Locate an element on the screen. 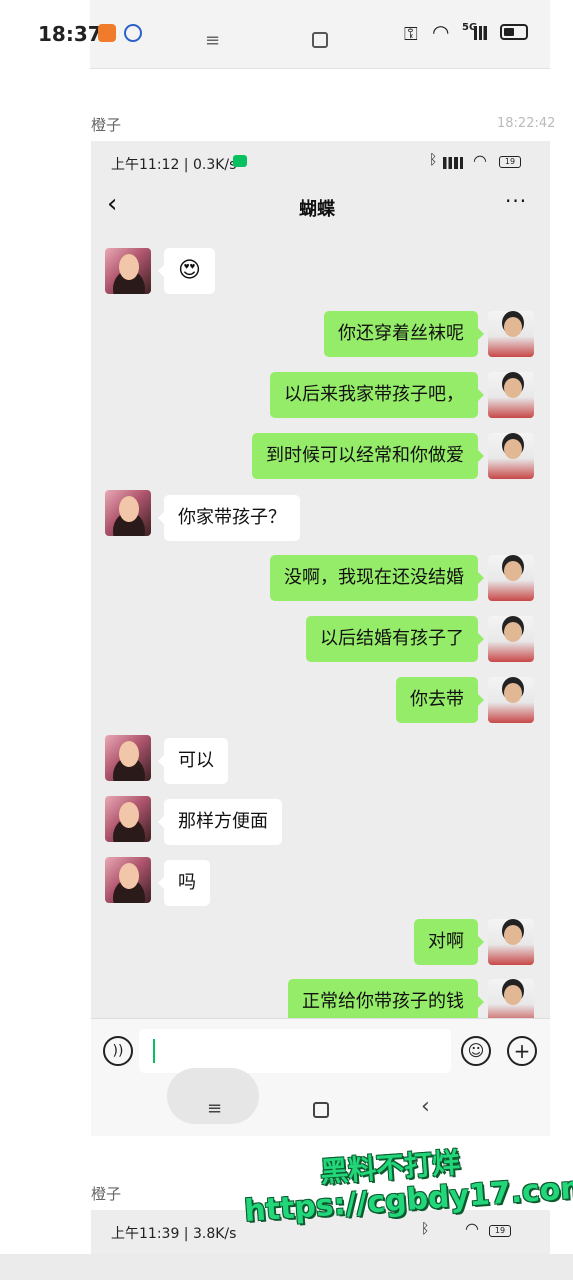 Image resolution: width=573 pixels, height=1280 pixels. more-dots-icon: ··· is located at coordinates (516, 201).